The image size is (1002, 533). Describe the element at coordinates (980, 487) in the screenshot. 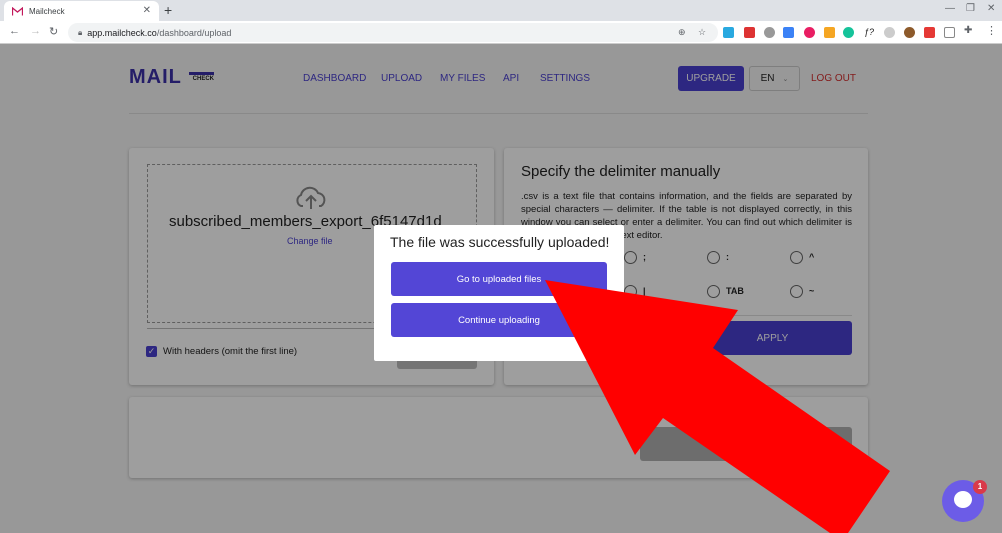

I see `chat-notification-badge: 1` at that location.